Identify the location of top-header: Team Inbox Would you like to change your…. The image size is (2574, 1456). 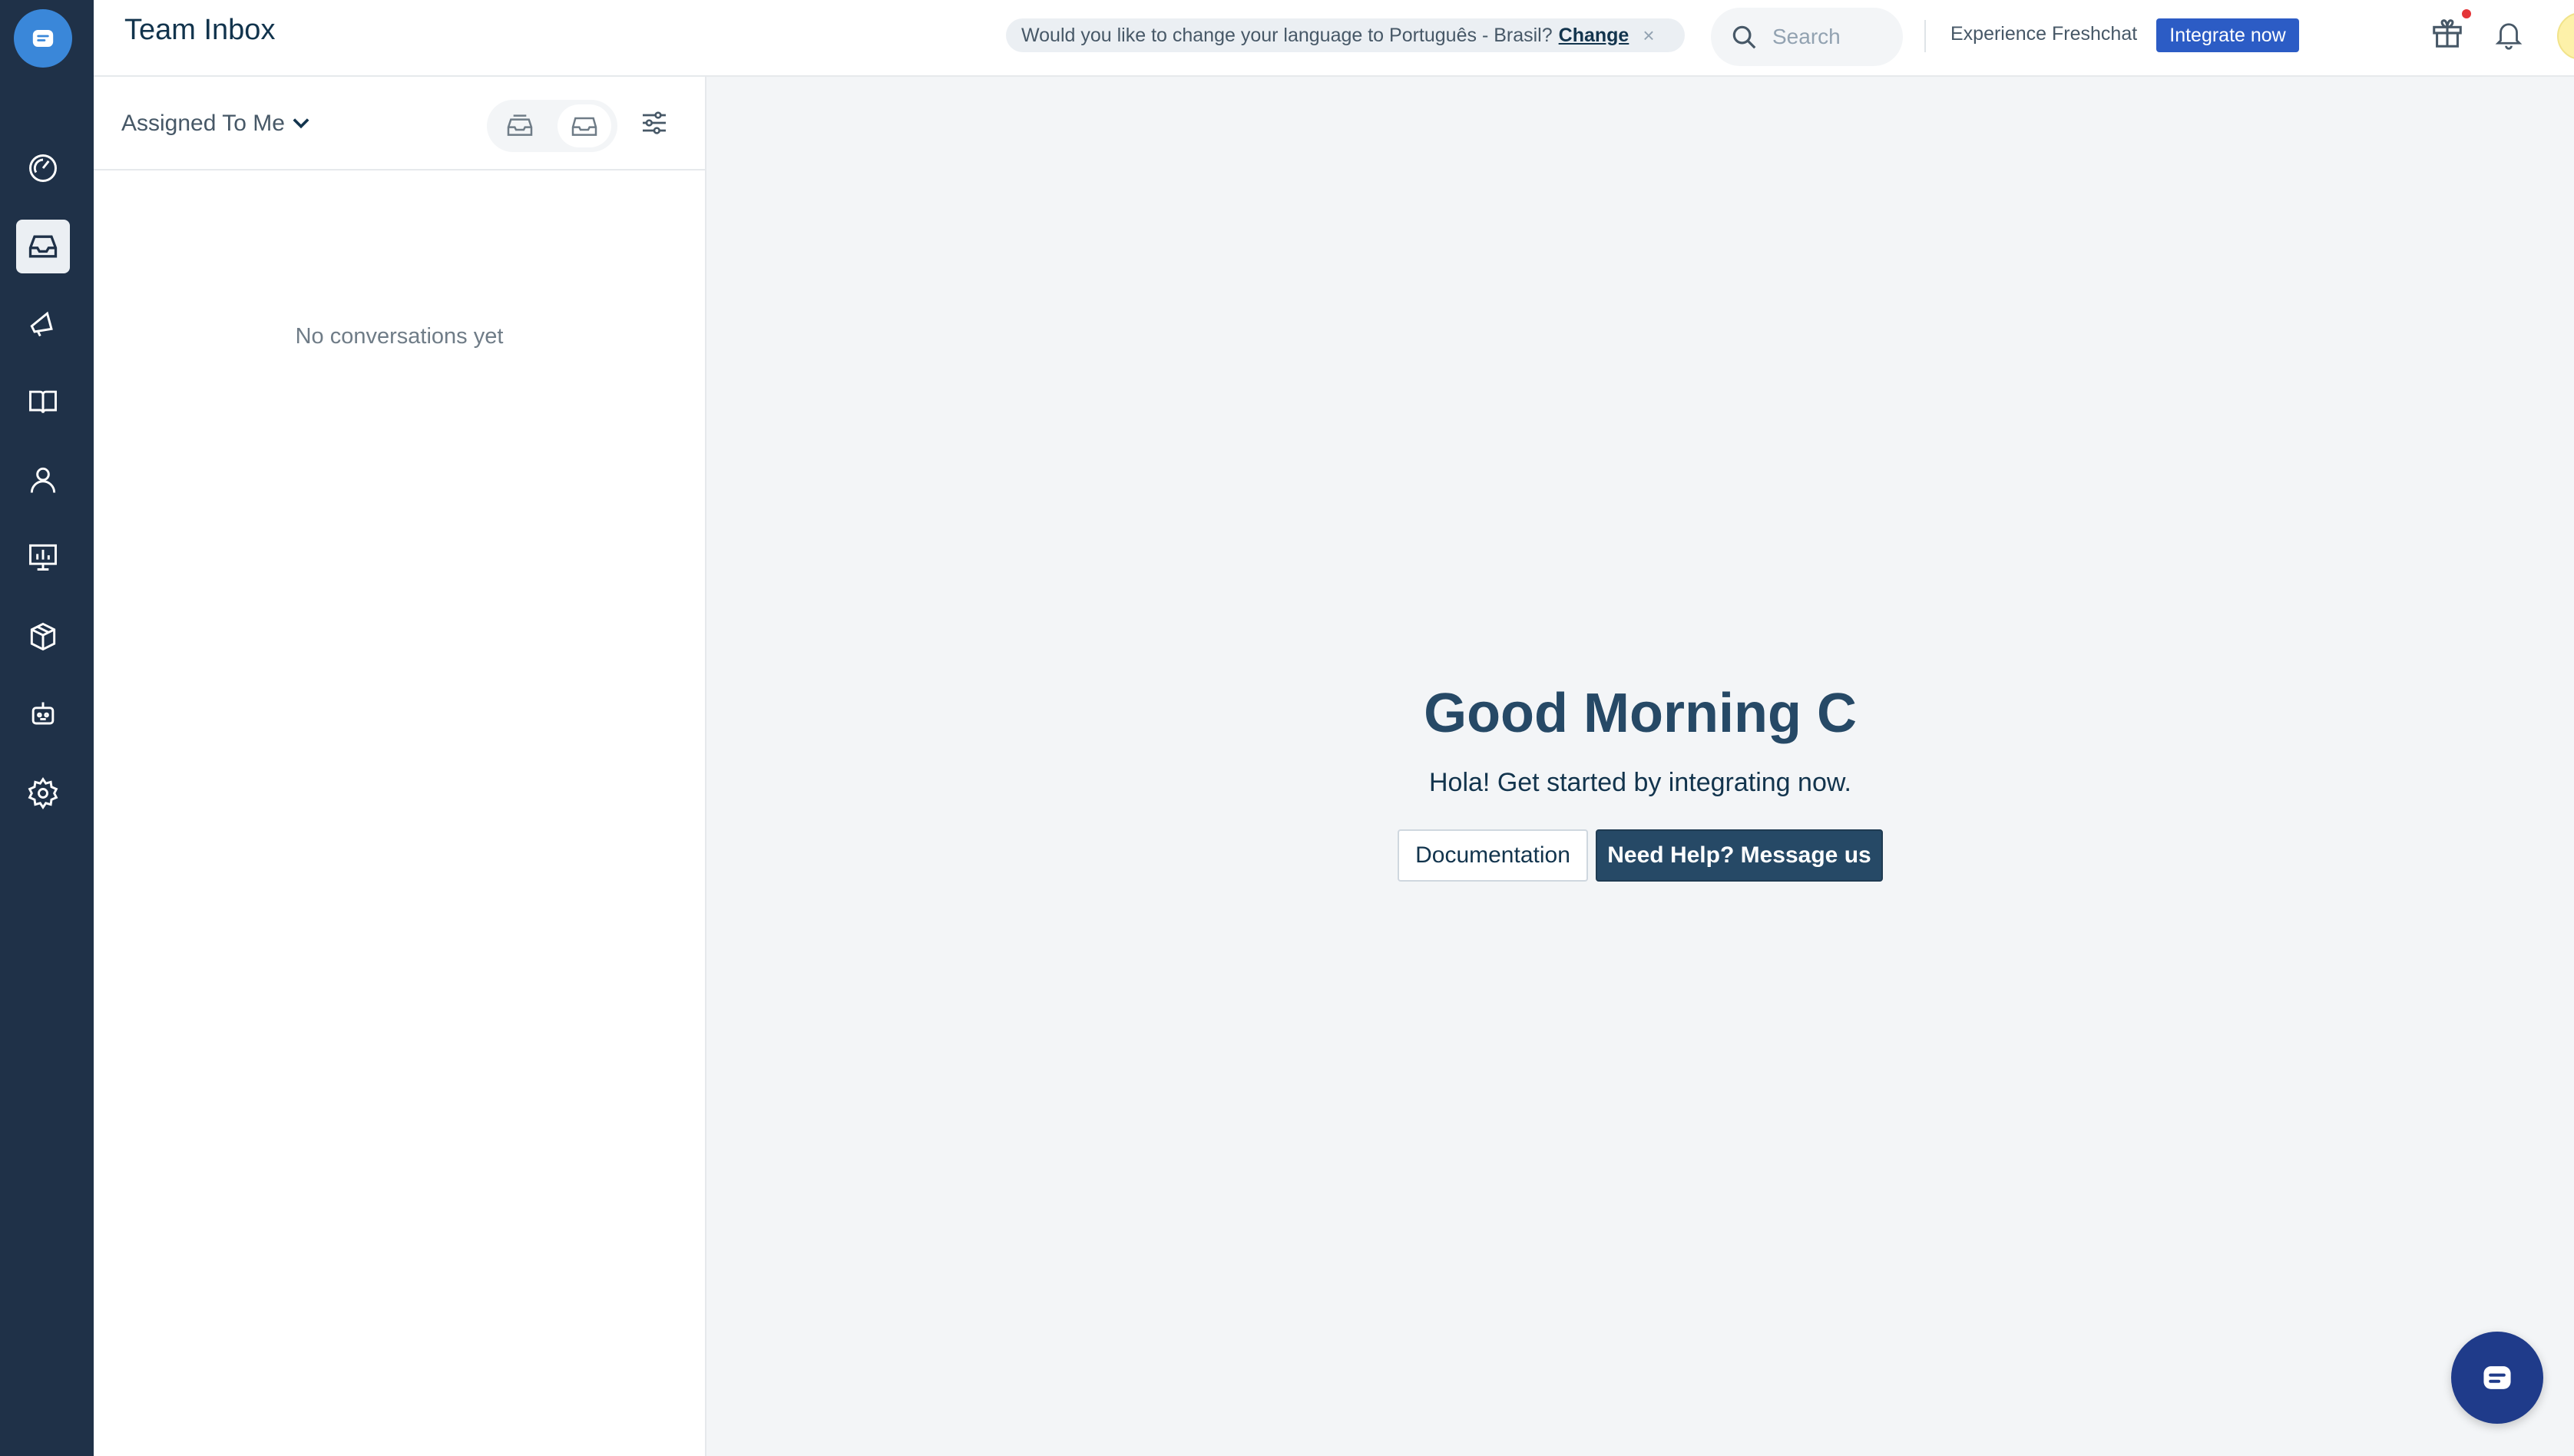
(1334, 38).